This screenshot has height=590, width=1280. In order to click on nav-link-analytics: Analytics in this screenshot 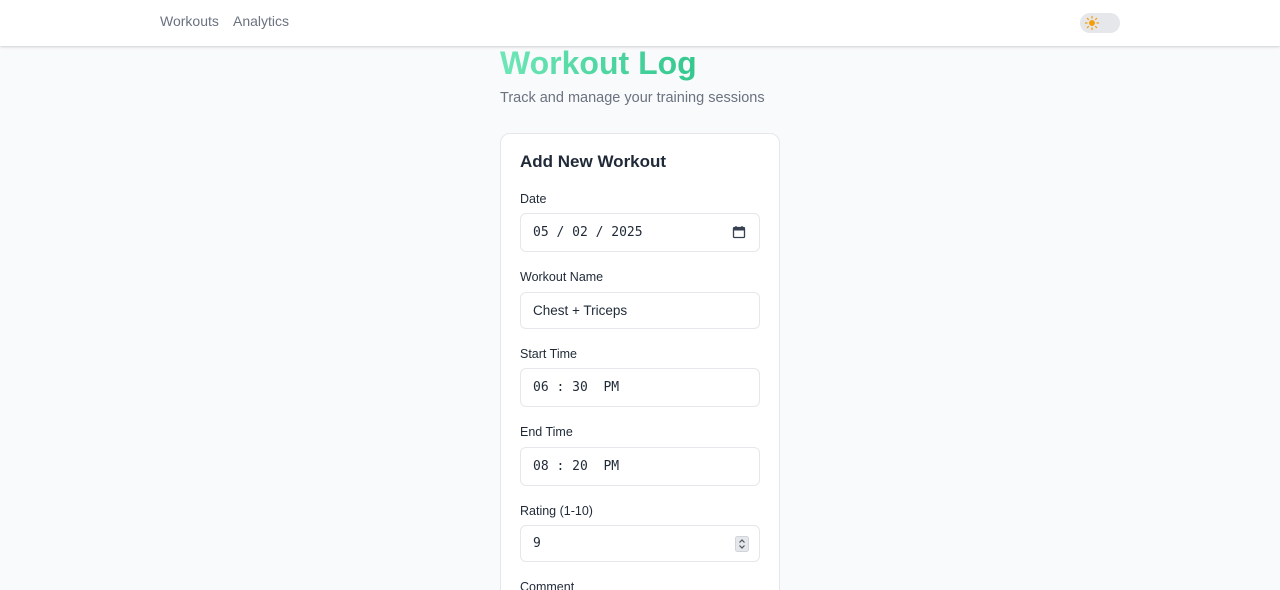, I will do `click(261, 21)`.